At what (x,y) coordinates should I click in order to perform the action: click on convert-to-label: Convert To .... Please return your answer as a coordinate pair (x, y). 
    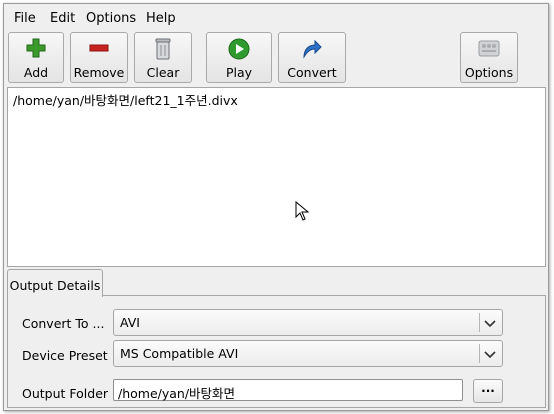
    Looking at the image, I should click on (63, 323).